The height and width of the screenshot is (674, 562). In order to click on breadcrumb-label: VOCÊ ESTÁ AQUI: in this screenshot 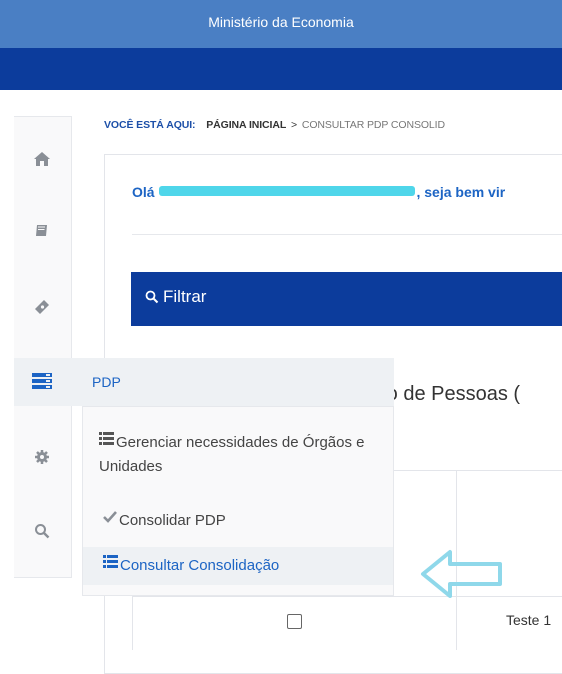, I will do `click(150, 125)`.